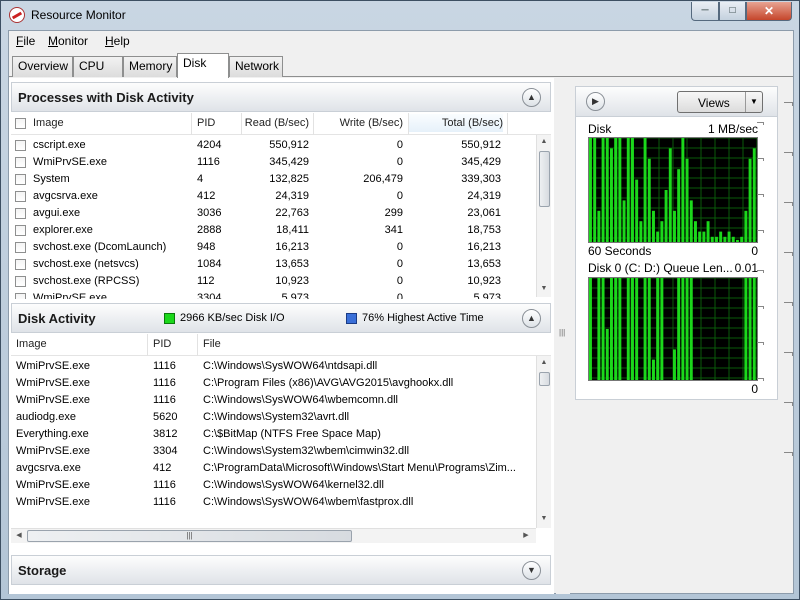  What do you see at coordinates (256, 66) in the screenshot?
I see `tab-network: Network` at bounding box center [256, 66].